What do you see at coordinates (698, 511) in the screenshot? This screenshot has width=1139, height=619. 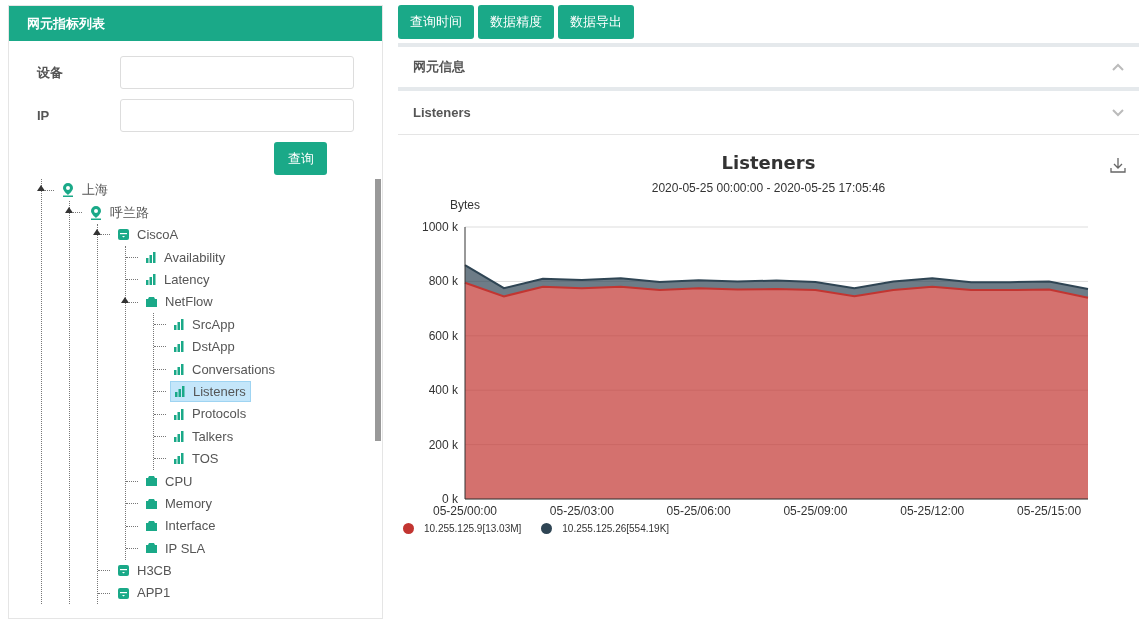 I see `x-tick-label: 05-25/06:00` at bounding box center [698, 511].